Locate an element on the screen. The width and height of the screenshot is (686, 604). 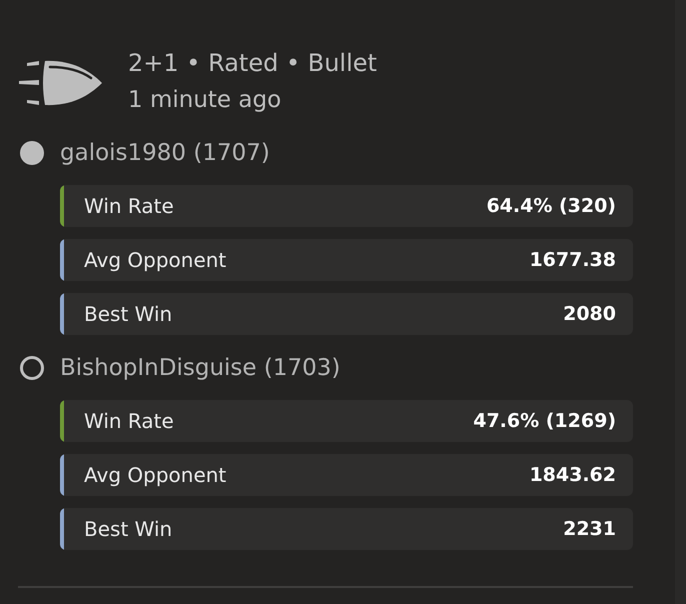
game-title: 2+1 • Rated • Bullet is located at coordinates (252, 63).